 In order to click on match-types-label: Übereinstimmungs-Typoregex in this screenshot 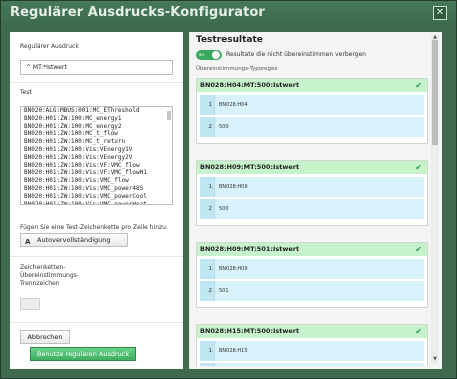, I will do `click(237, 69)`.